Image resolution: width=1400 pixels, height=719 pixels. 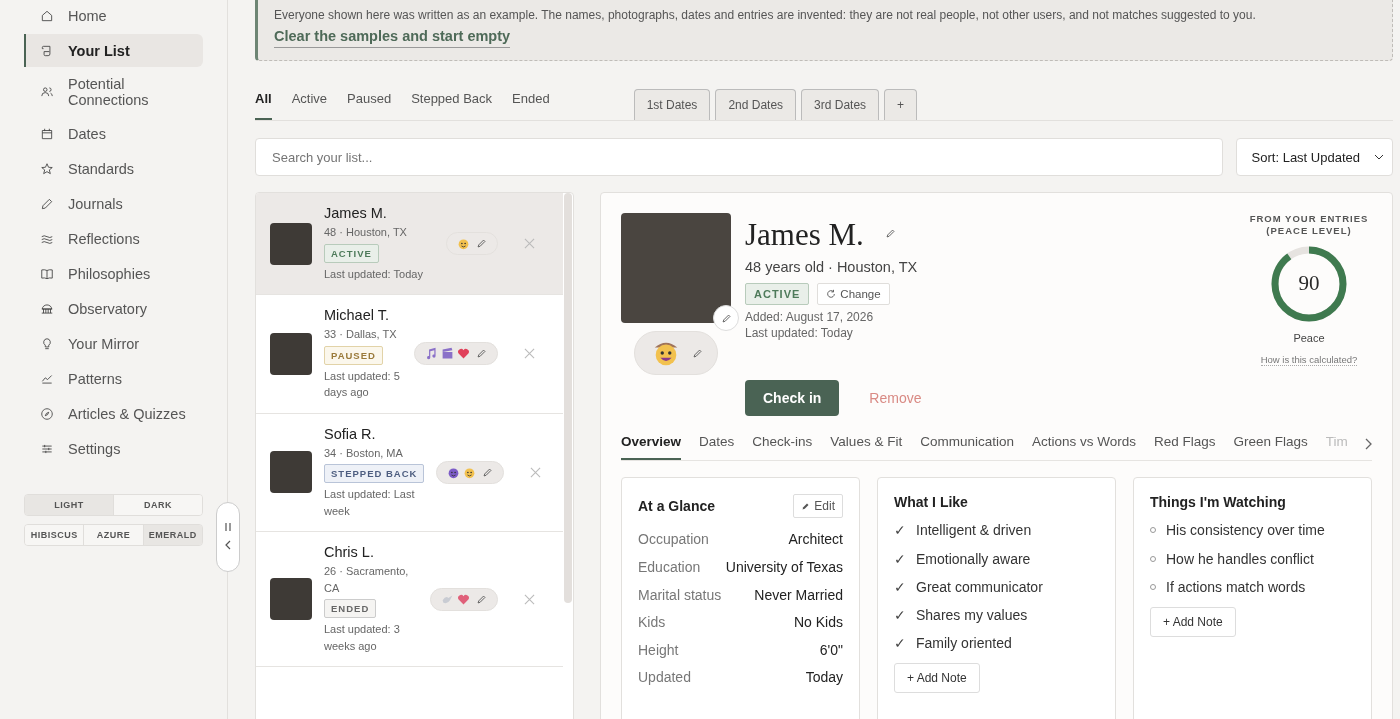 I want to click on edit-photo-button, so click(x=726, y=318).